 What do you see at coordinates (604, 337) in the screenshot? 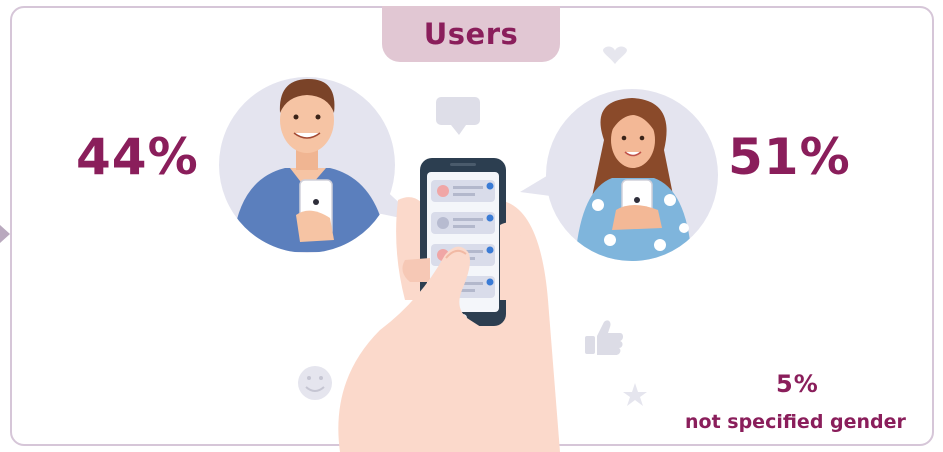
I see `thumbs-up-icon` at bounding box center [604, 337].